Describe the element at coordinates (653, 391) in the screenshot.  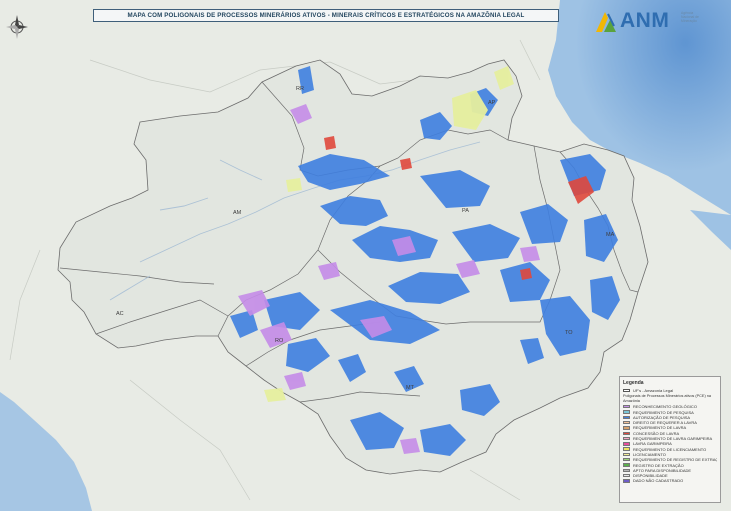
I see `legend-boundary-label: UF's - Amazonia Legal` at that location.